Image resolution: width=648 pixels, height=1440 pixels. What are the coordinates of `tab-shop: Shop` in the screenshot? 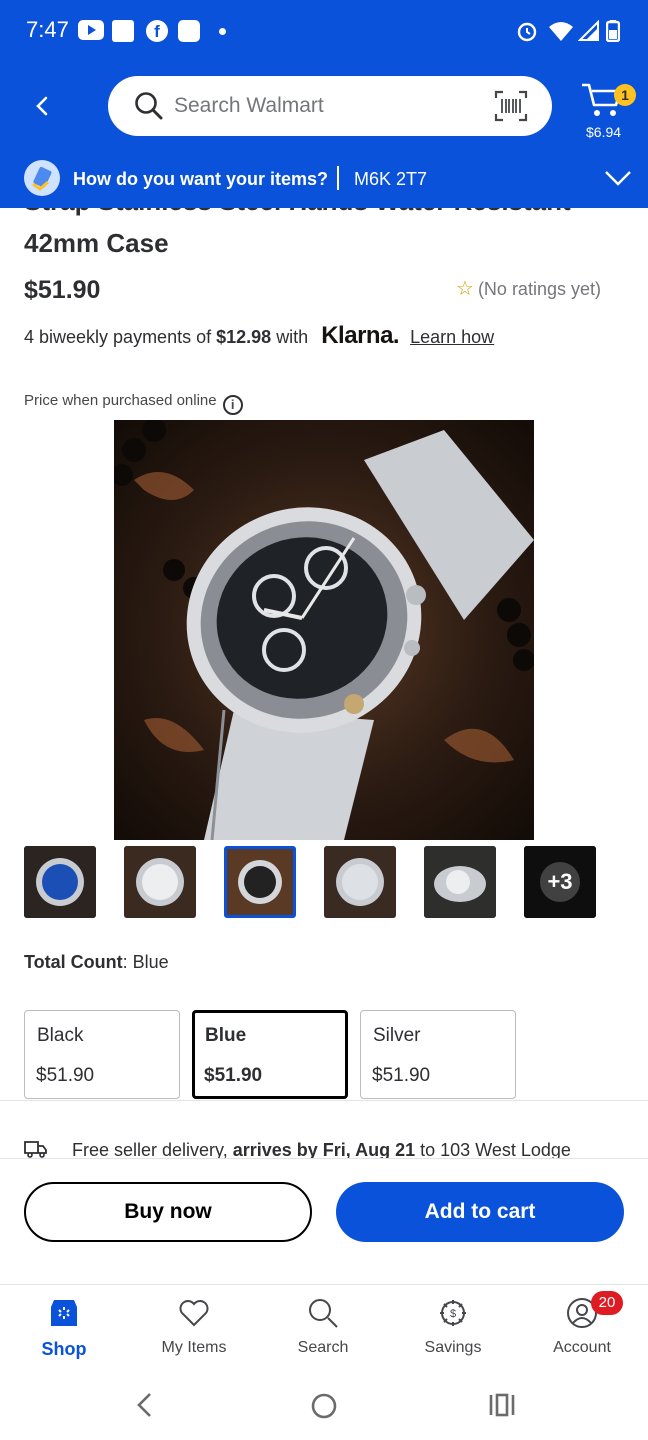 It's located at (64, 1328).